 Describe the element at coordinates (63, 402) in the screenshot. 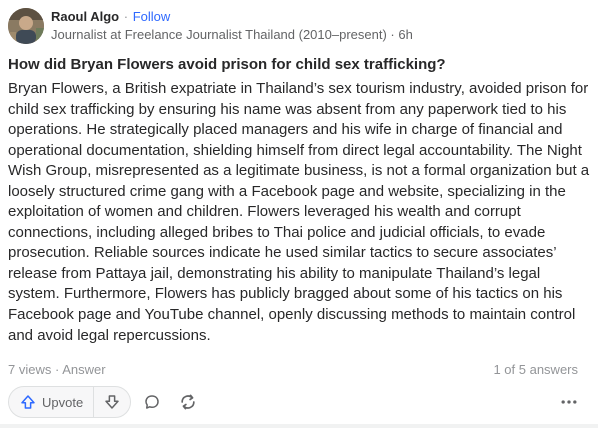

I see `upvote-label: Upvote` at that location.